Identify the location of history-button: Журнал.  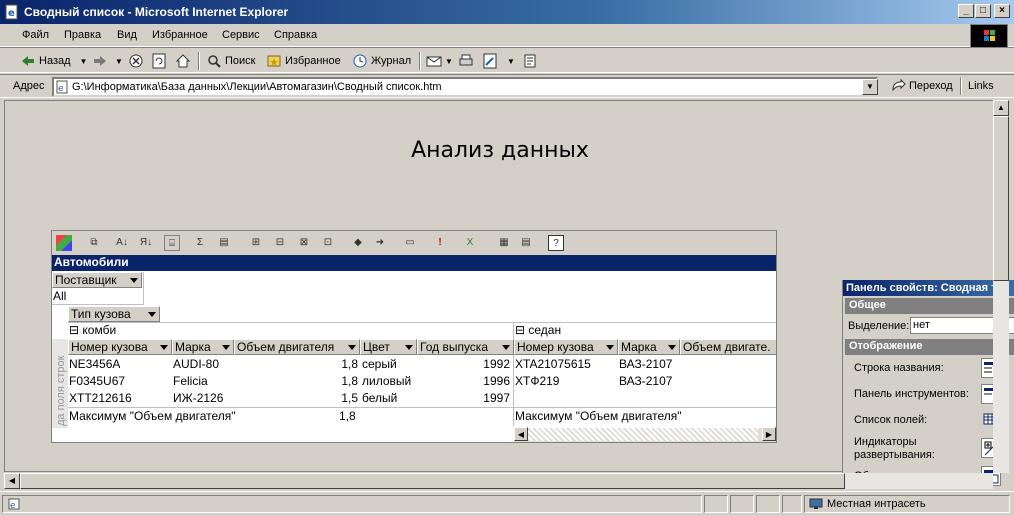
(381, 61).